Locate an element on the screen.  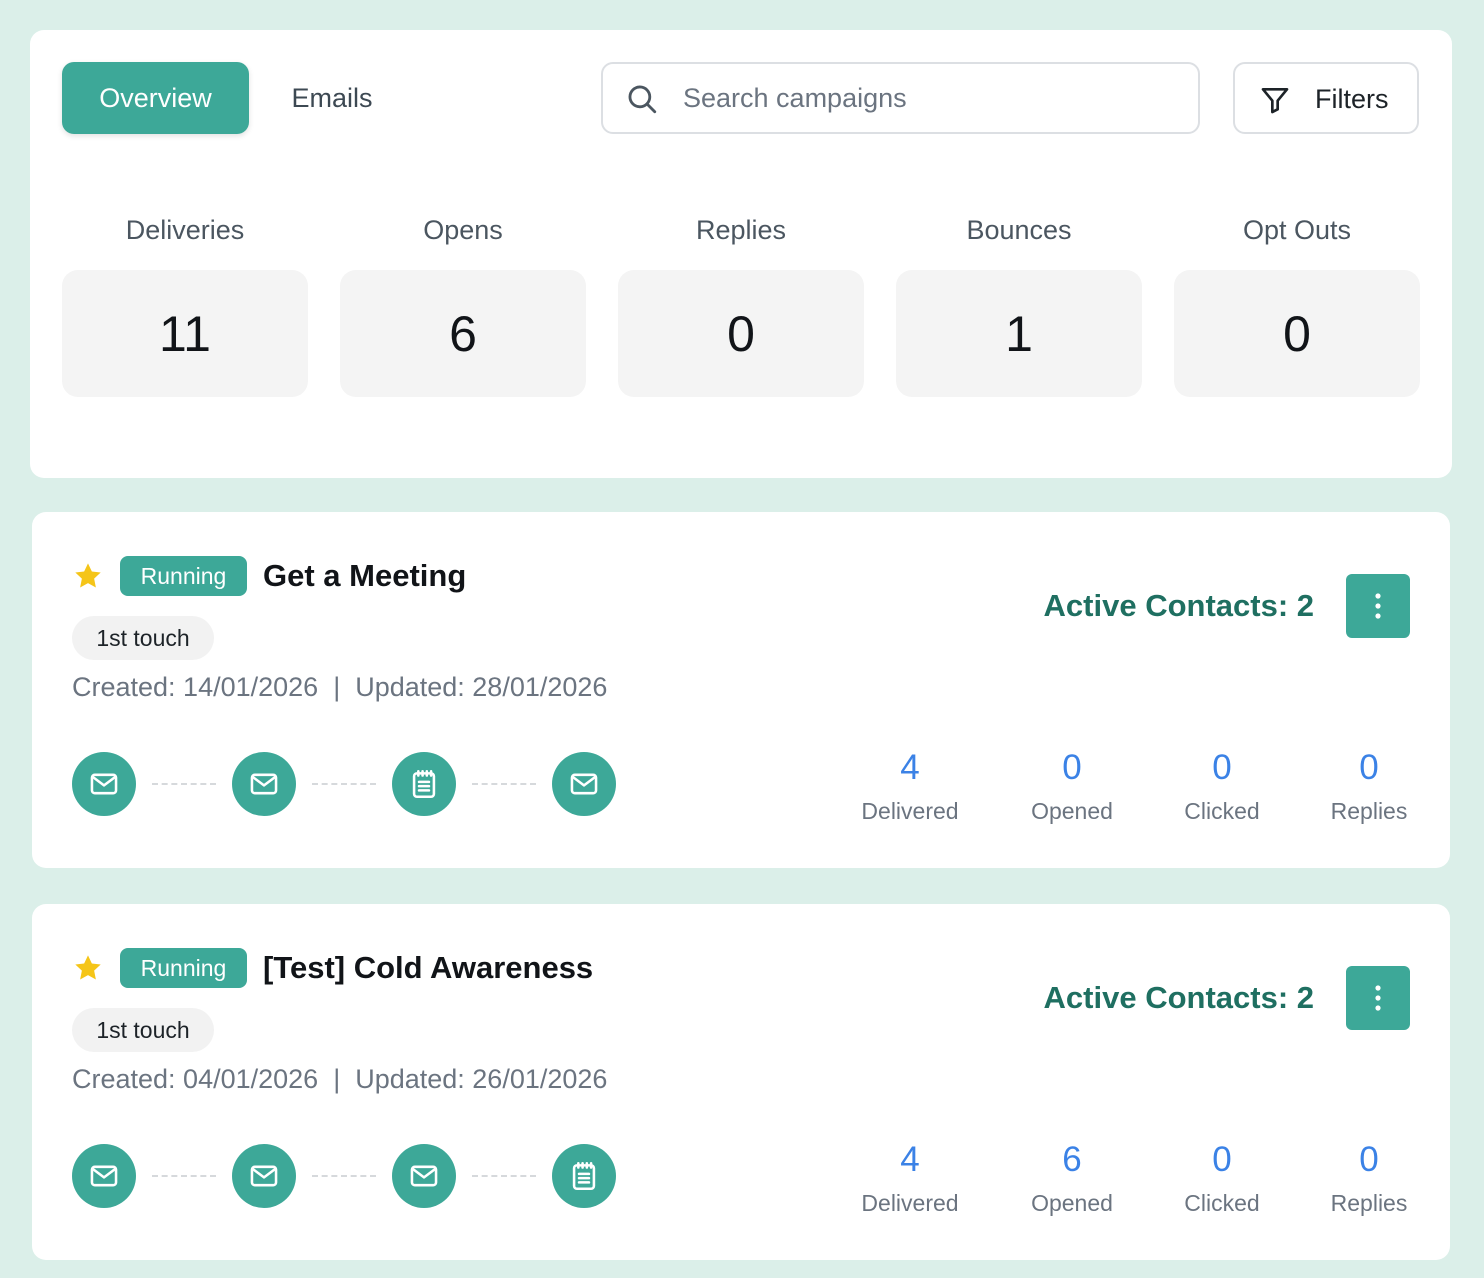
metric-value: 6 is located at coordinates (1072, 1159).